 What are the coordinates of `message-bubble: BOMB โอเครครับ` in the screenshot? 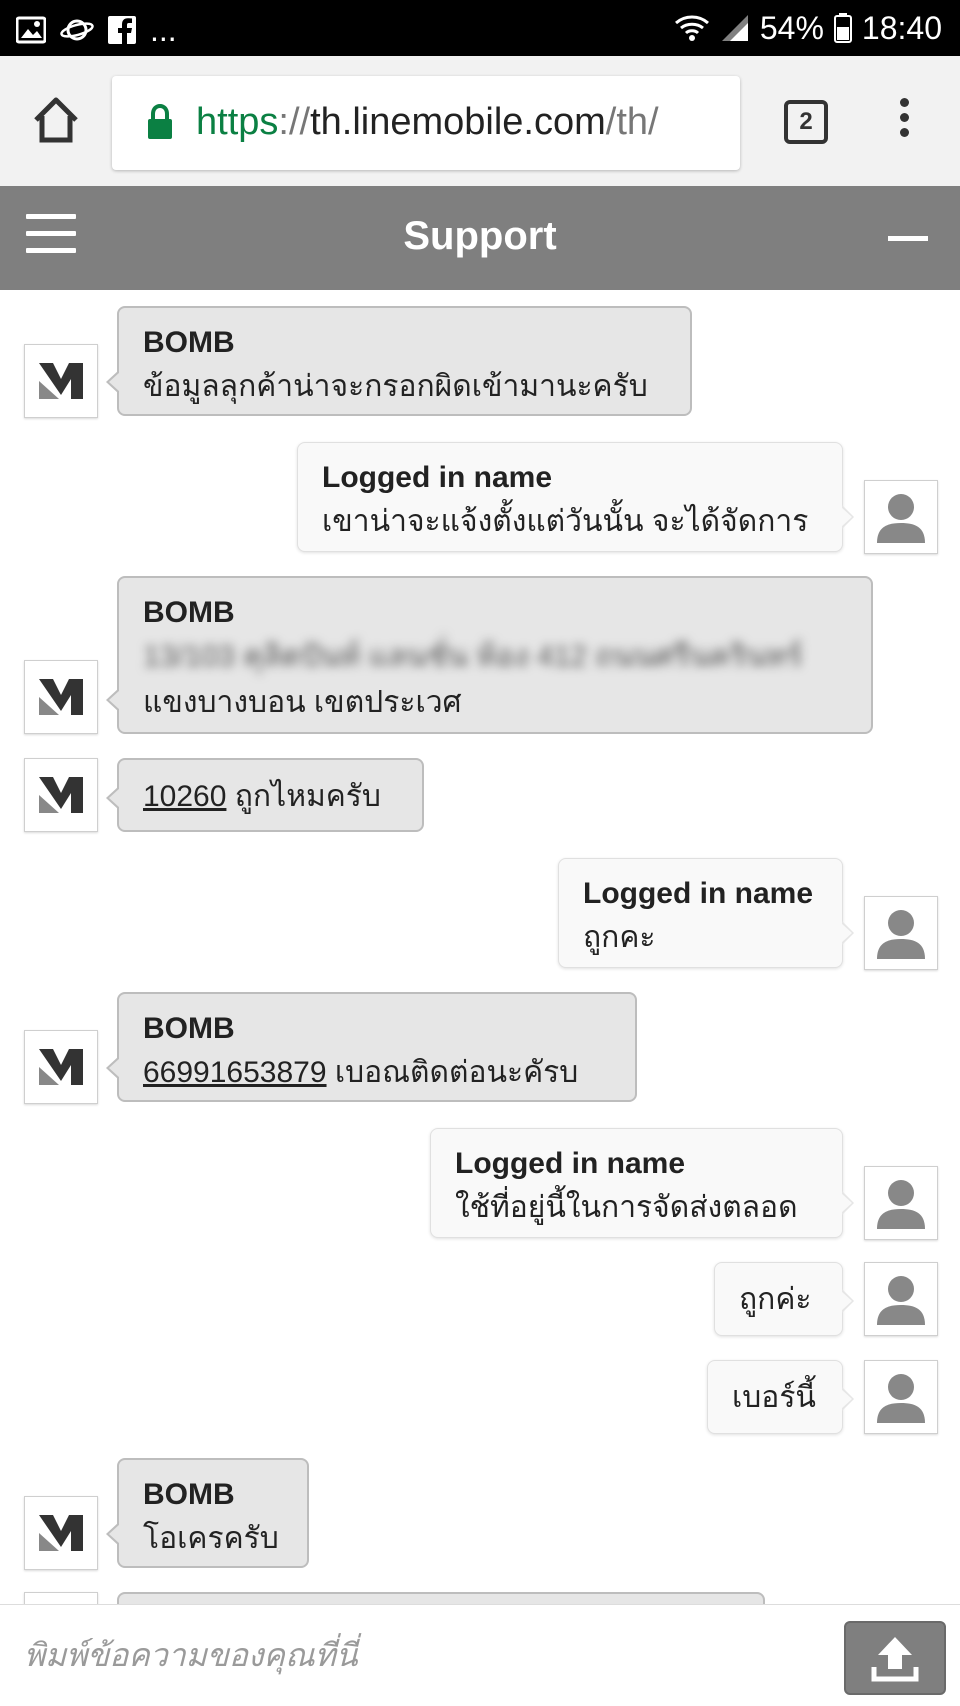 It's located at (207, 1513).